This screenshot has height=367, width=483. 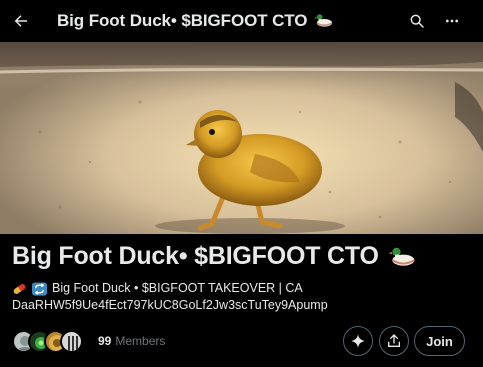 I want to click on back-button, so click(x=21, y=21).